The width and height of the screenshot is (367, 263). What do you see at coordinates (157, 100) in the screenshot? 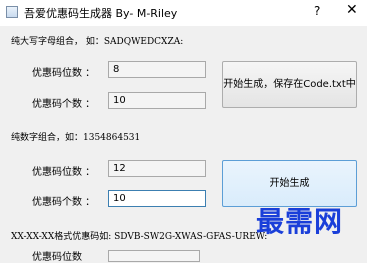
I see `section1-count-input: 10` at bounding box center [157, 100].